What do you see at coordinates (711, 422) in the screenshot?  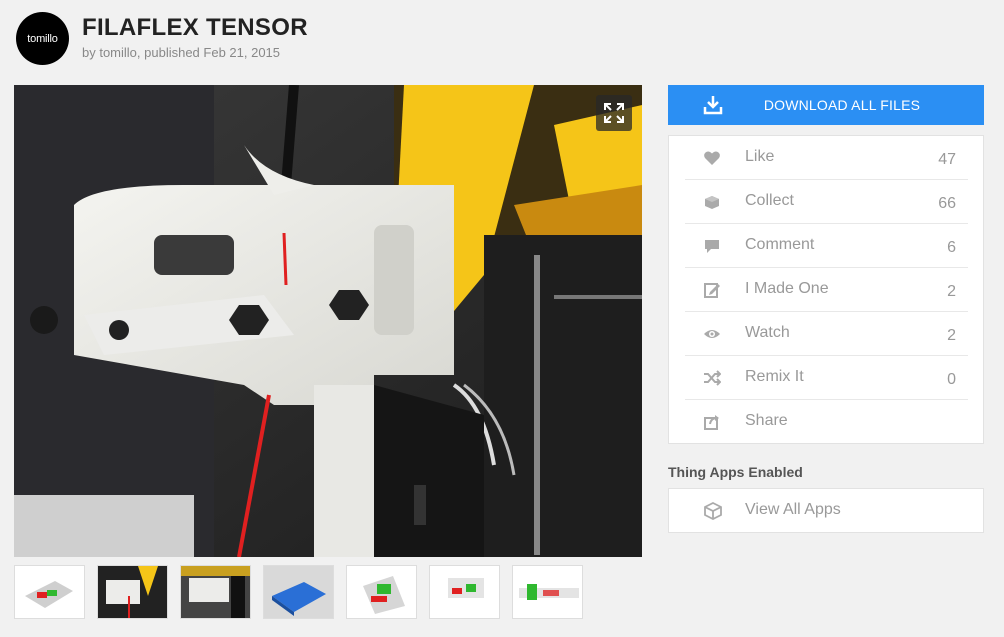 I see `share-icon` at bounding box center [711, 422].